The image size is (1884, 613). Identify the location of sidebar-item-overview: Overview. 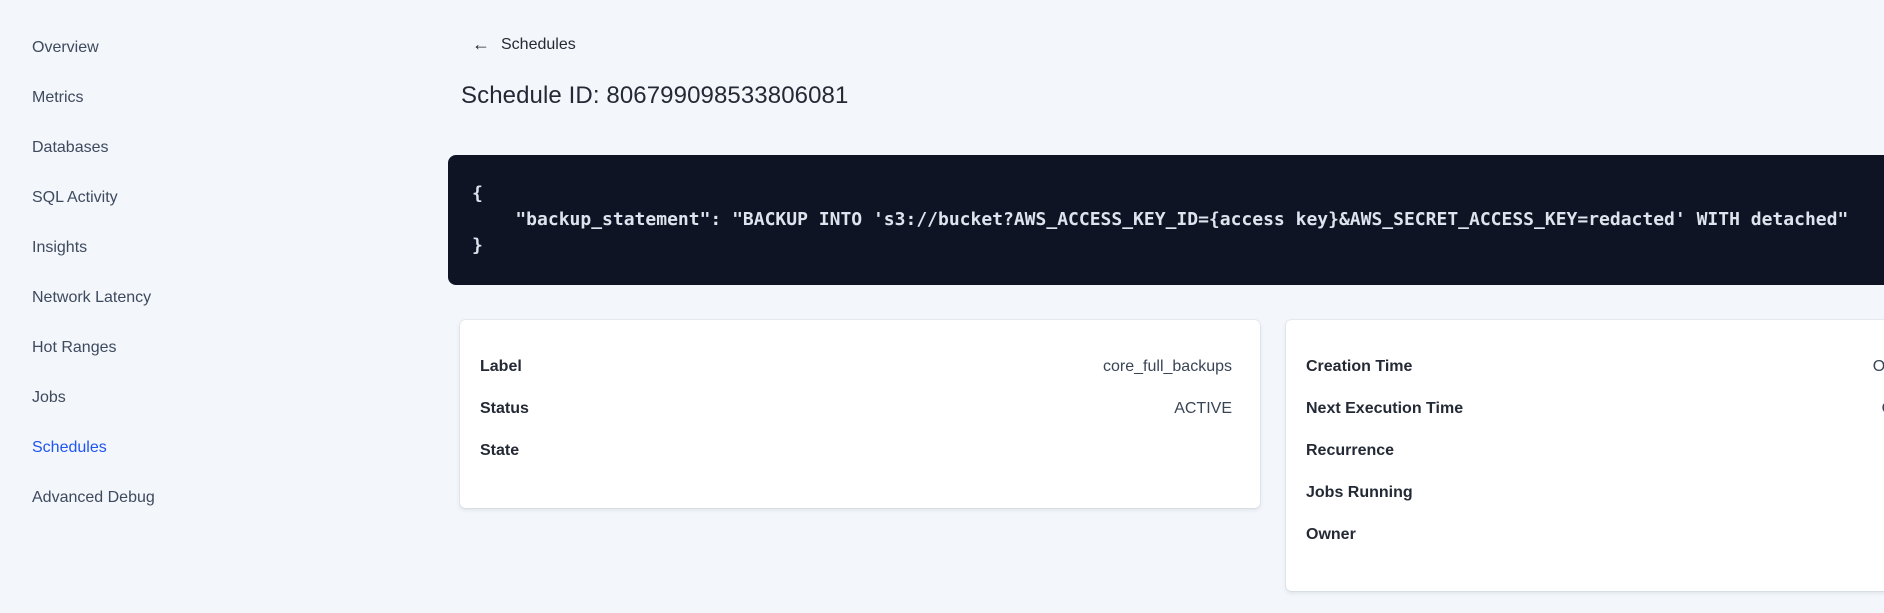
(112, 48).